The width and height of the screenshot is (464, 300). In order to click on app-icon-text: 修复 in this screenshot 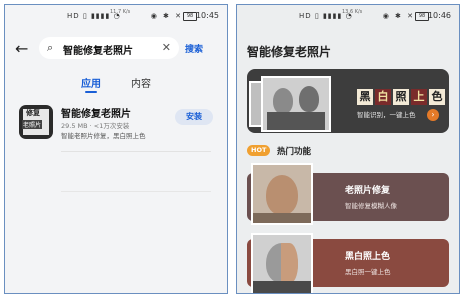, I will do `click(33, 113)`.